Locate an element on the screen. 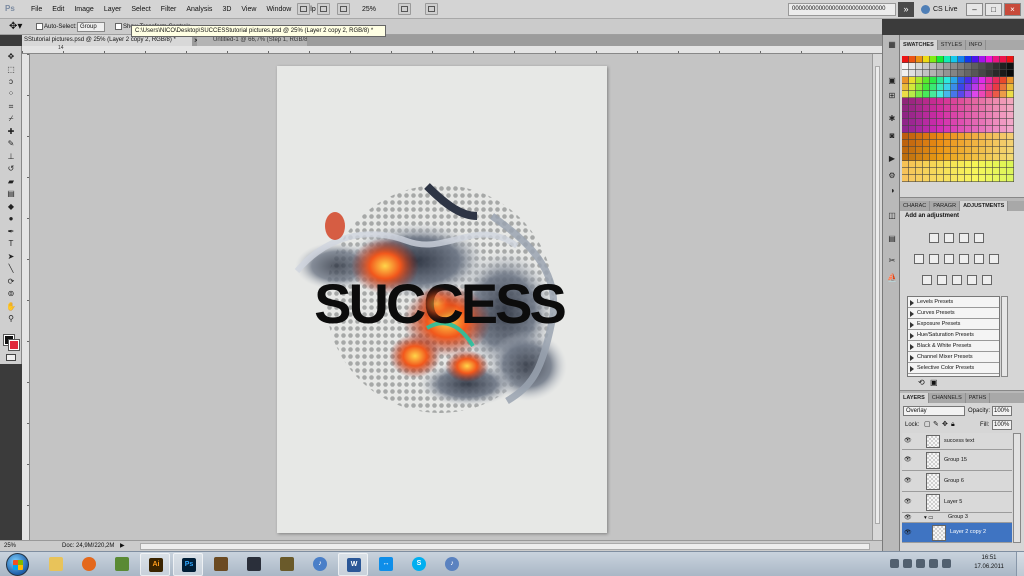 Image resolution: width=1024 pixels, height=576 pixels. tray-arrow-icon is located at coordinates (894, 563).